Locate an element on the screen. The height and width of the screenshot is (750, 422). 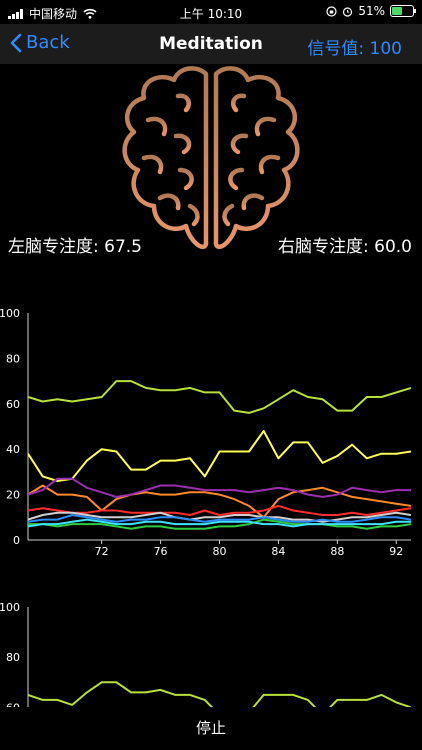
battery-icon is located at coordinates (403, 11).